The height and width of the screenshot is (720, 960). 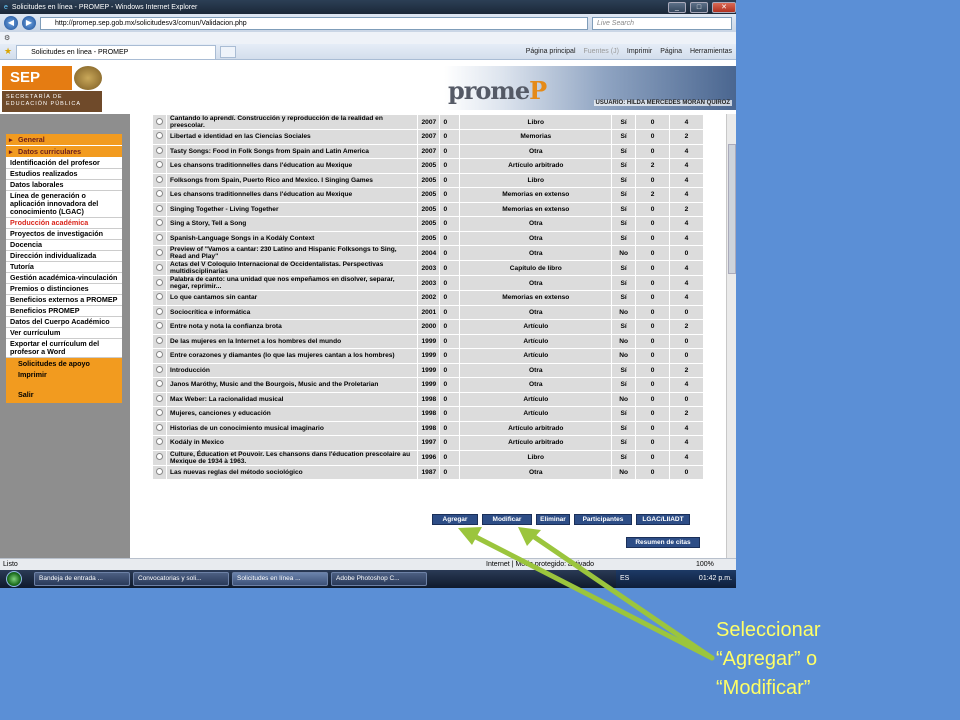 I want to click on scrollbar, so click(x=731, y=336).